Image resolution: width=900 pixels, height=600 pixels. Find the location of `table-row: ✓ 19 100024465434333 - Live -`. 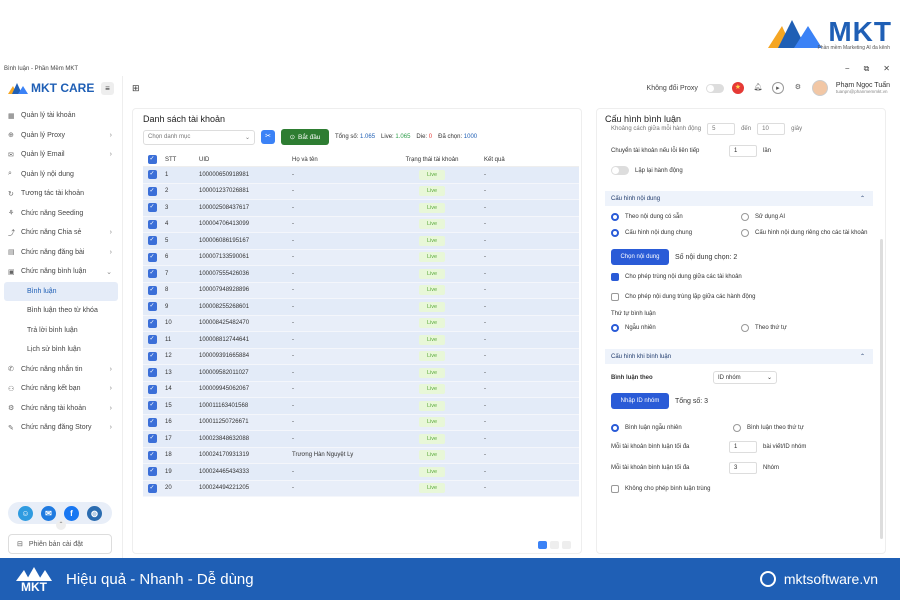

table-row: ✓ 19 100024465434333 - Live - is located at coordinates (361, 472).